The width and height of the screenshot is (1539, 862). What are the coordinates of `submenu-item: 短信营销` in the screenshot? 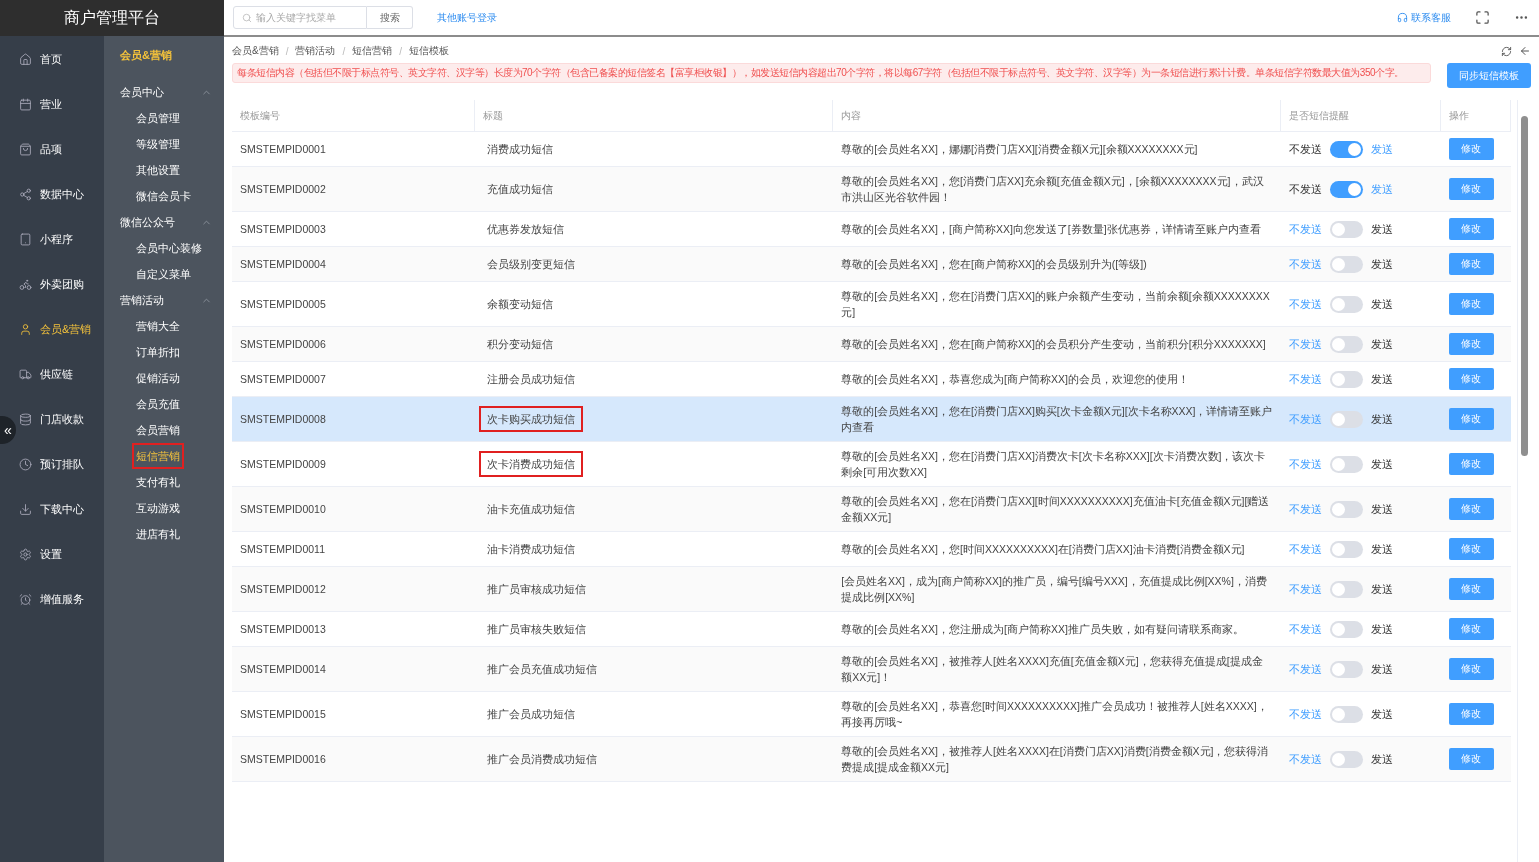 It's located at (158, 456).